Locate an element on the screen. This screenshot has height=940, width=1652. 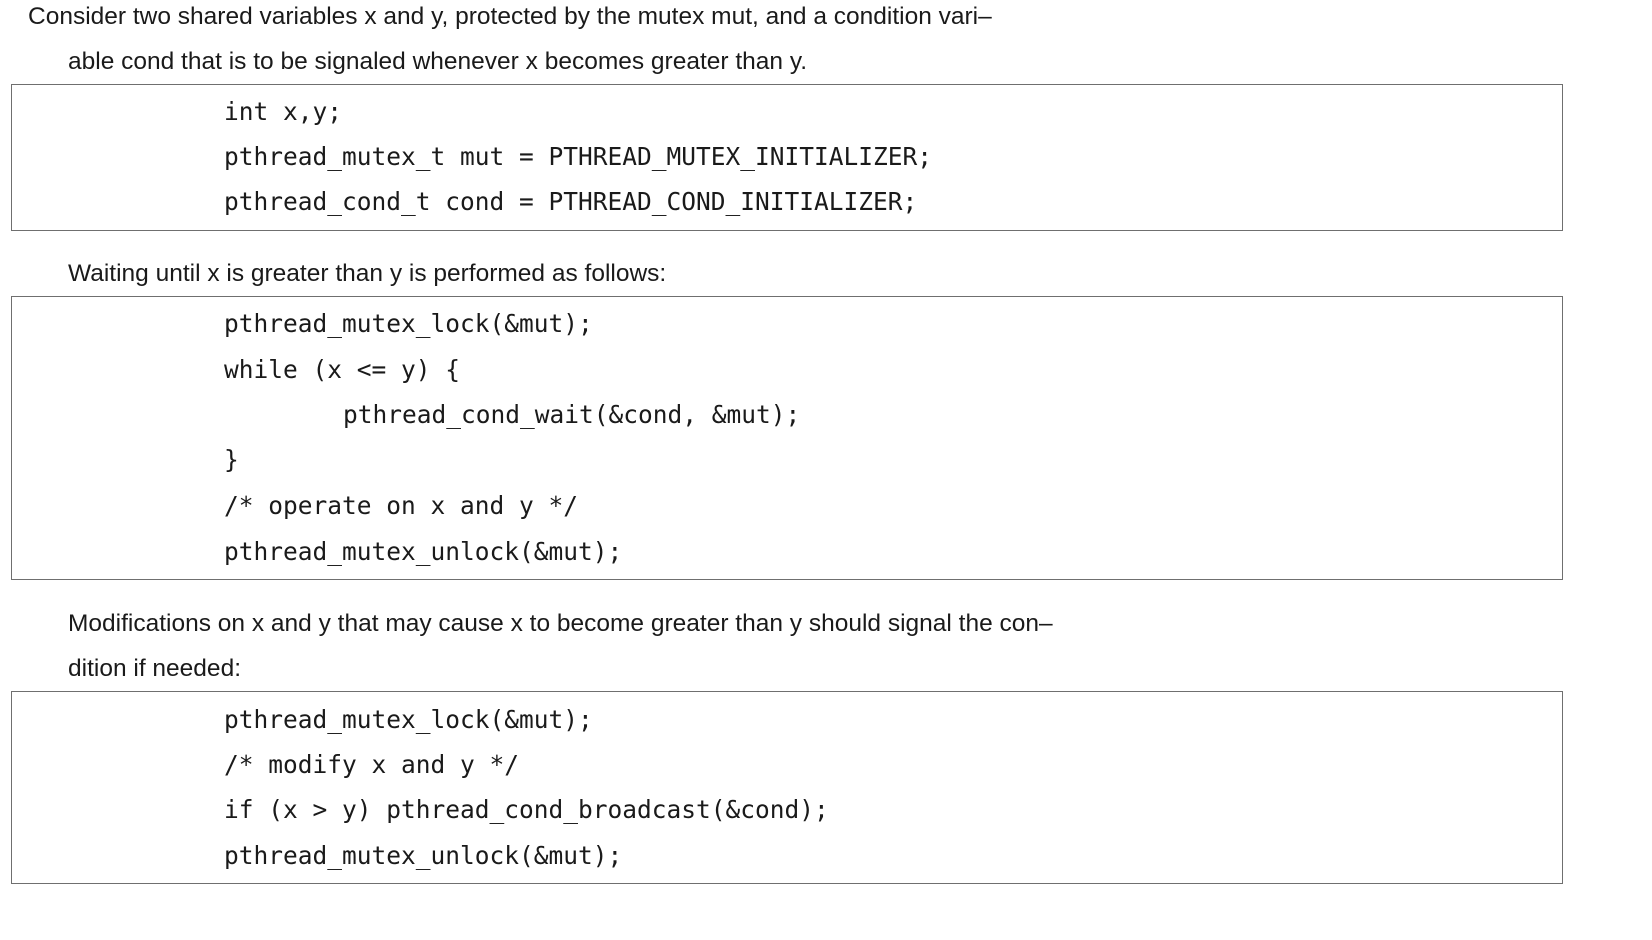
code-line: pthread_cond_wait(&cond, &mut); is located at coordinates (572, 414).